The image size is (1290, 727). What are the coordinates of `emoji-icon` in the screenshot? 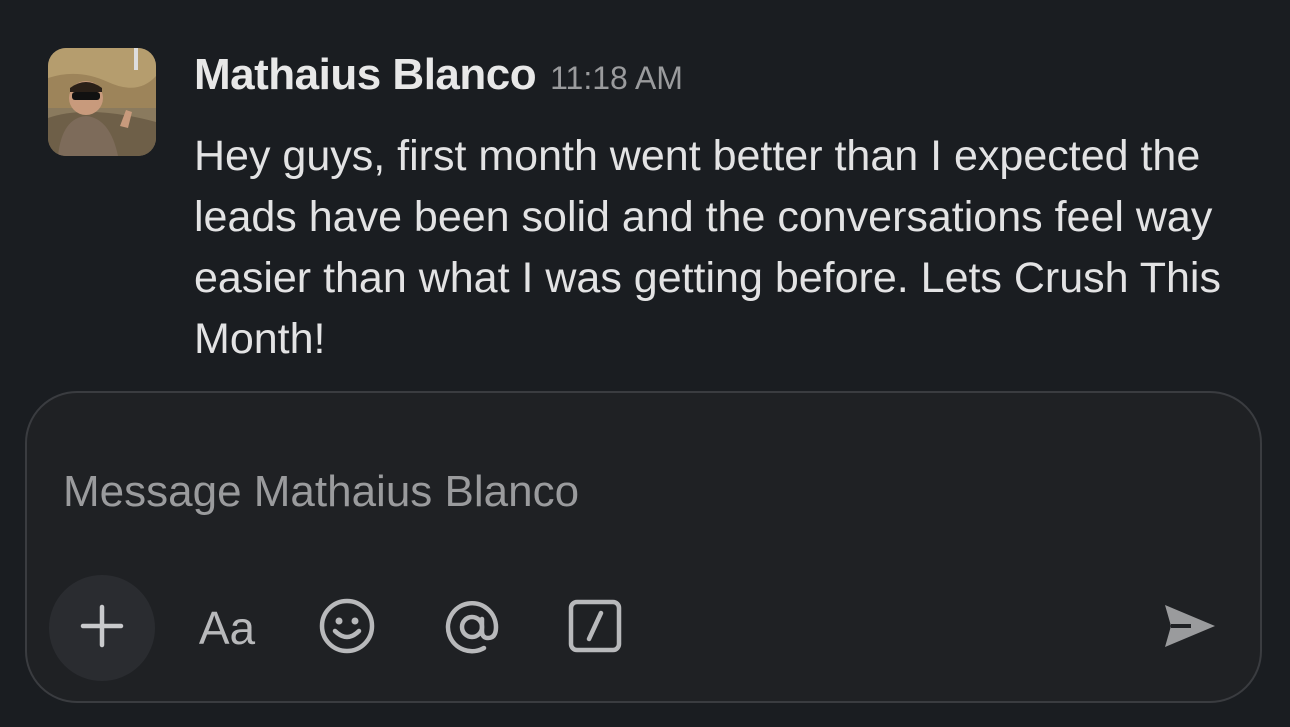 It's located at (347, 628).